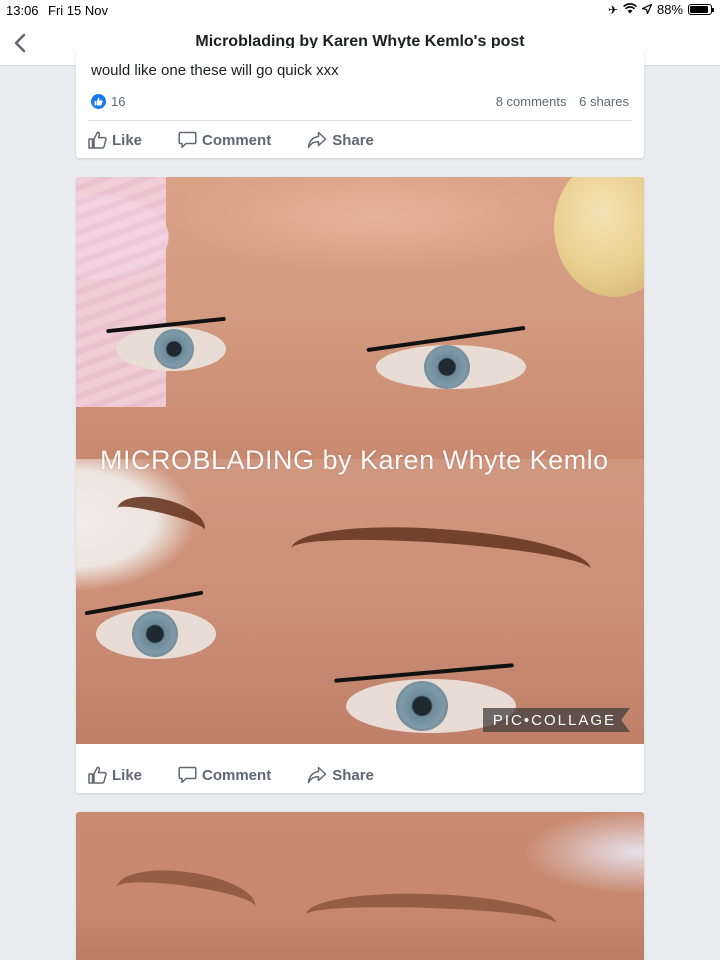 The height and width of the screenshot is (960, 720). Describe the element at coordinates (215, 70) in the screenshot. I see `post-text: would like one these will go quick xxx` at that location.